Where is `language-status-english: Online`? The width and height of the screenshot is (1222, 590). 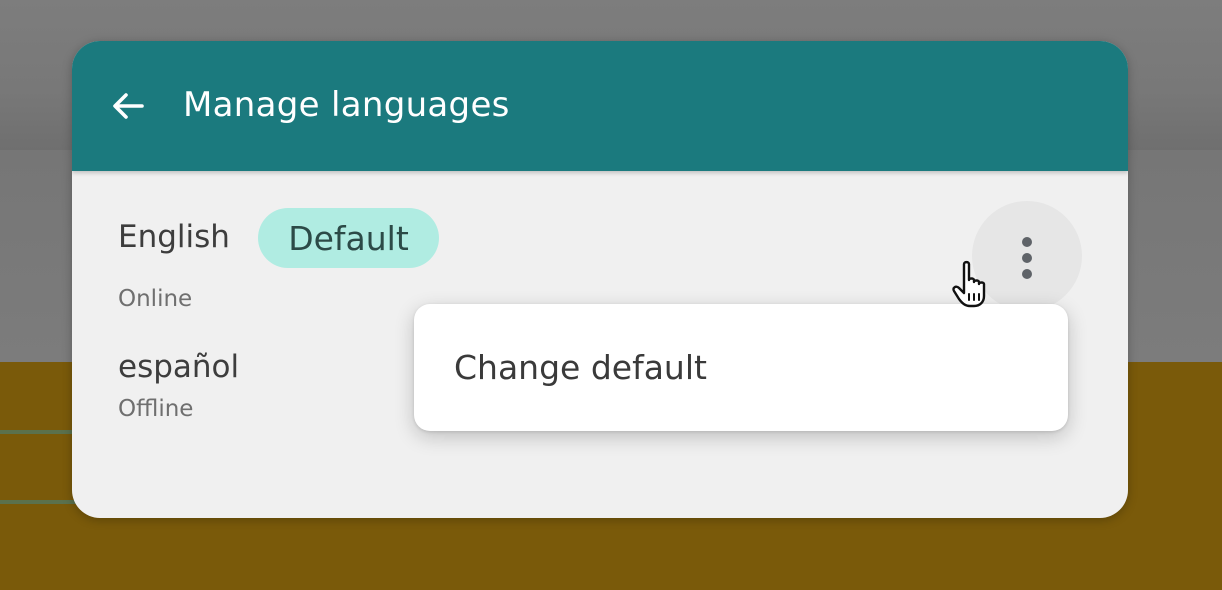 language-status-english: Online is located at coordinates (155, 299).